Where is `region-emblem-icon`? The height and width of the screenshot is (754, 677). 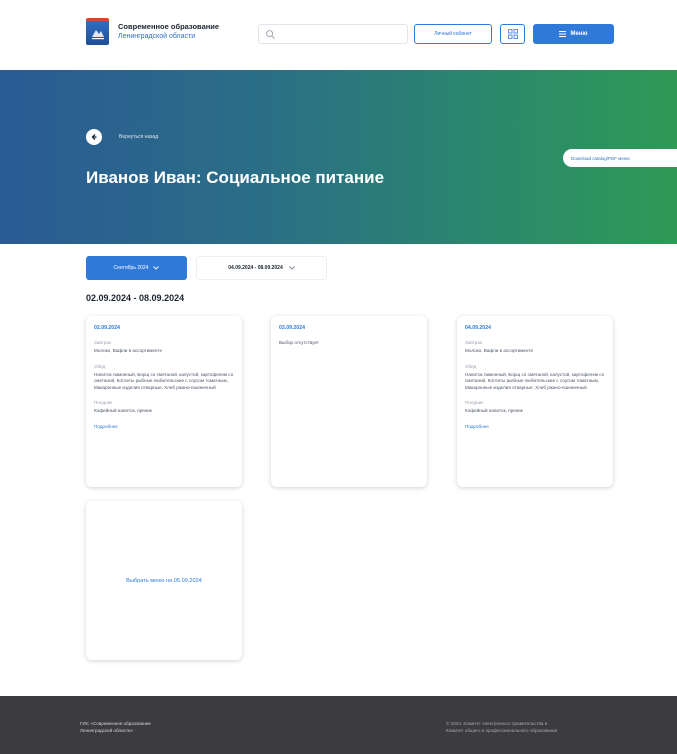
region-emblem-icon is located at coordinates (97, 31).